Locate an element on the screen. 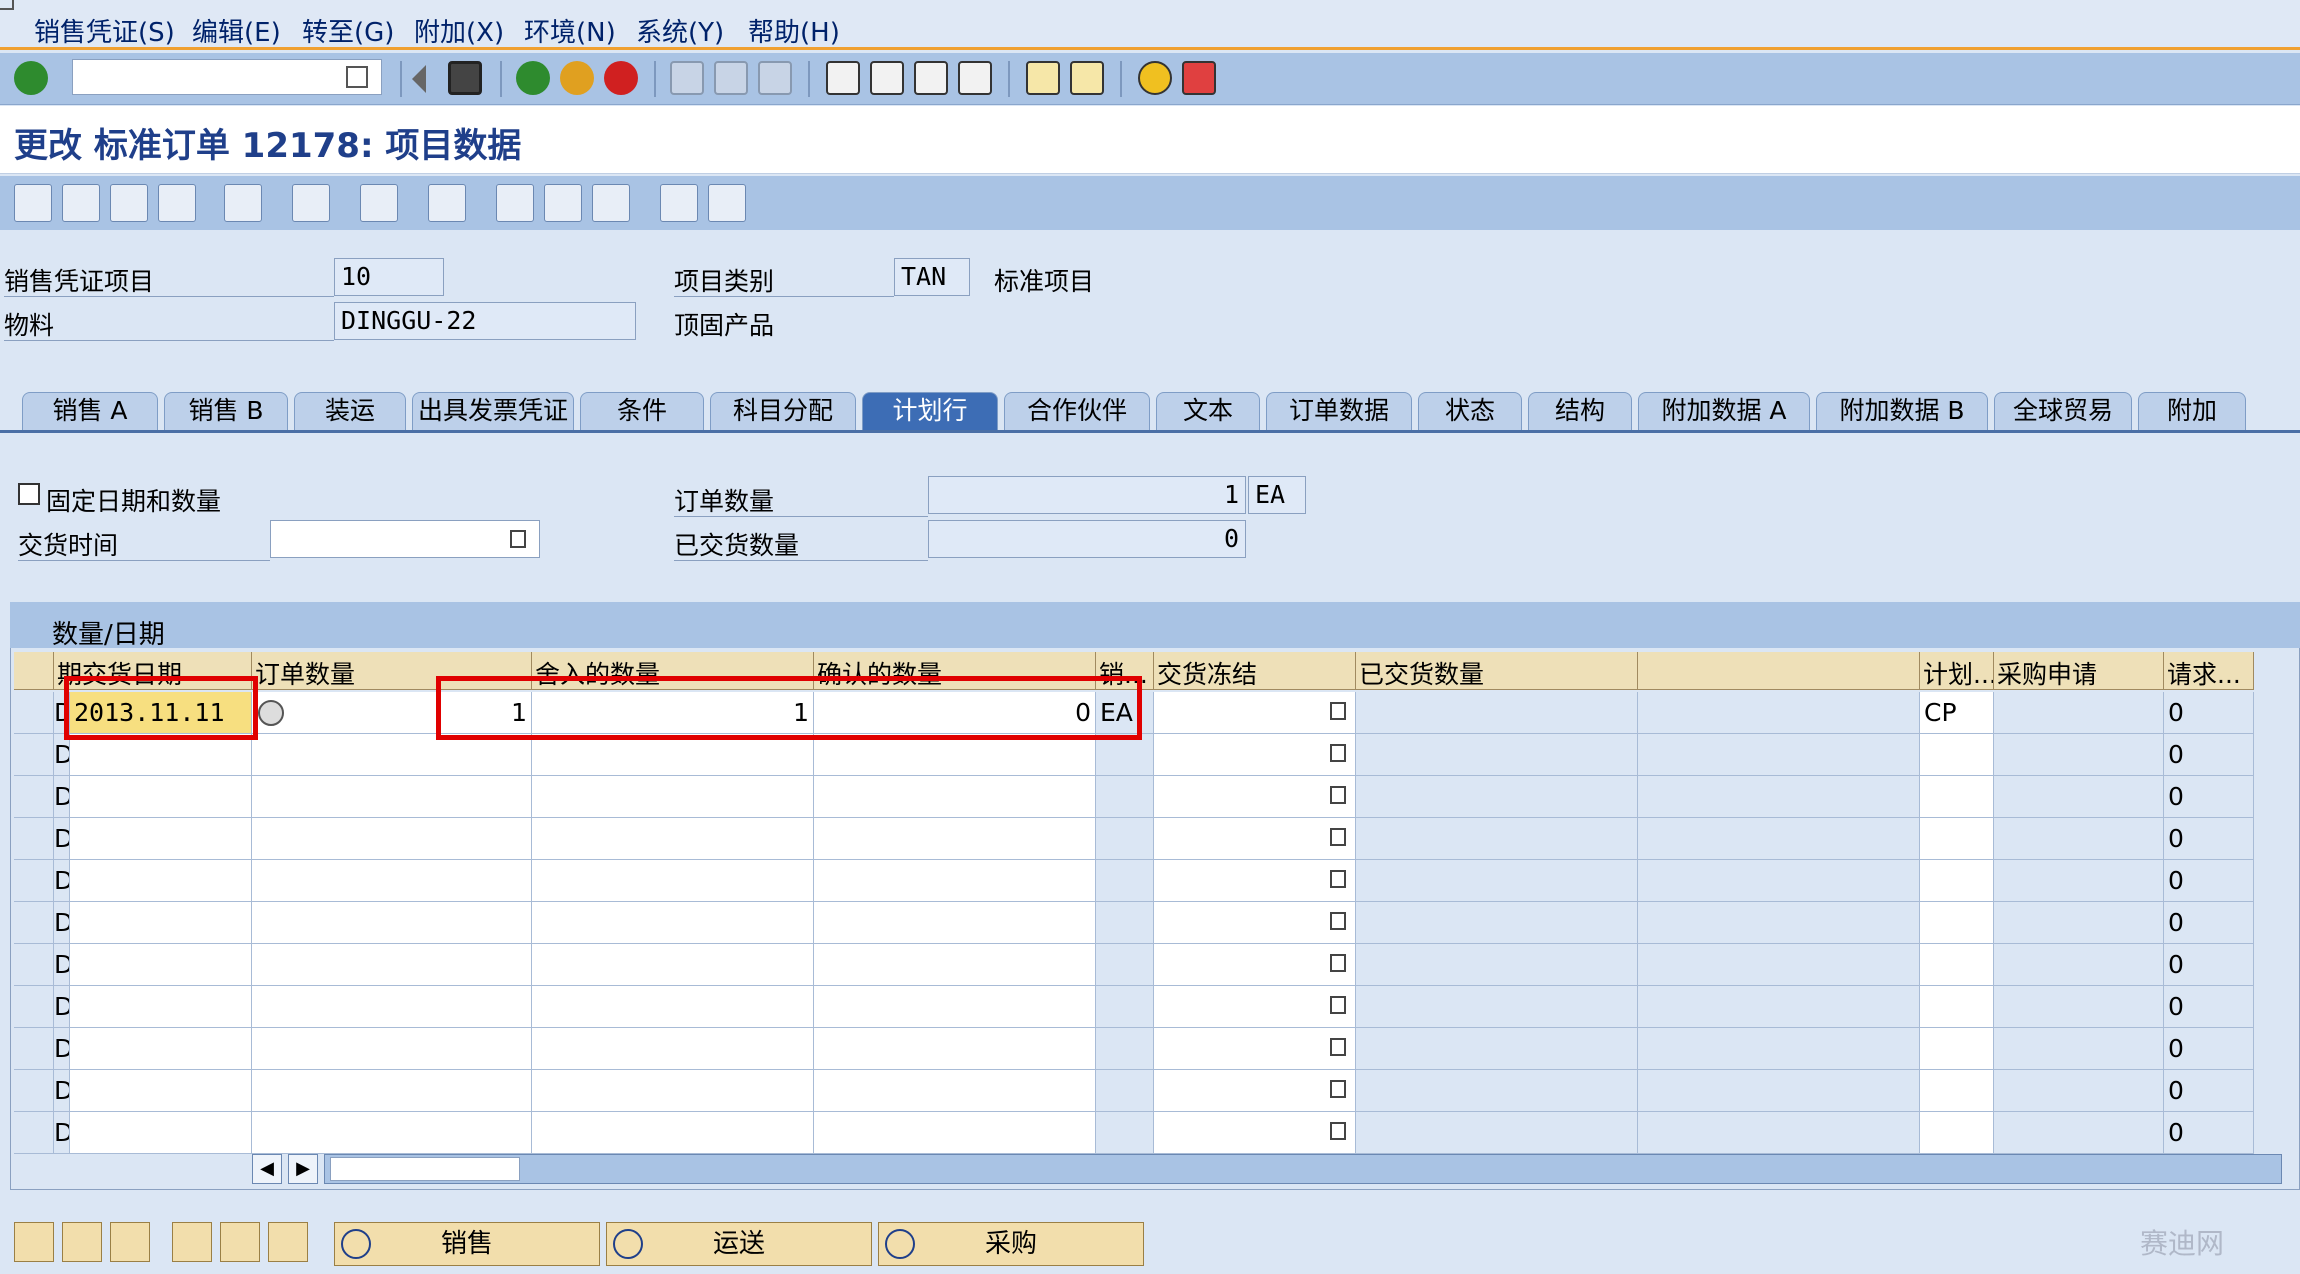 The height and width of the screenshot is (1274, 2300). tab-extras: 附加 is located at coordinates (2192, 411).